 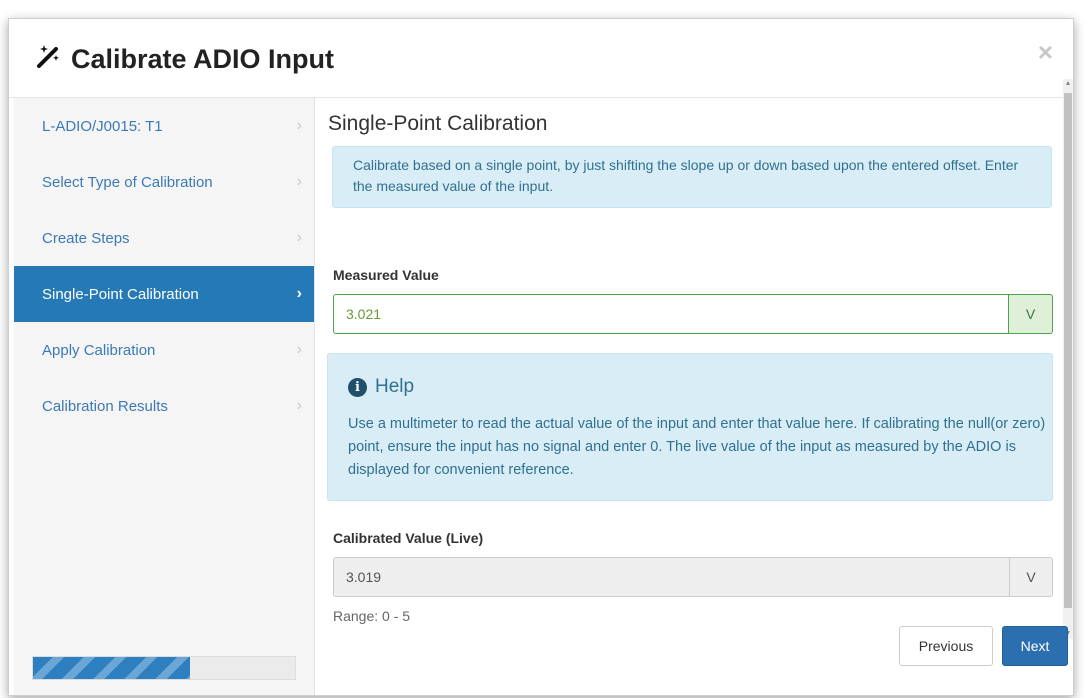 I want to click on sidebar-item-label: Apply Calibration, so click(x=99, y=350).